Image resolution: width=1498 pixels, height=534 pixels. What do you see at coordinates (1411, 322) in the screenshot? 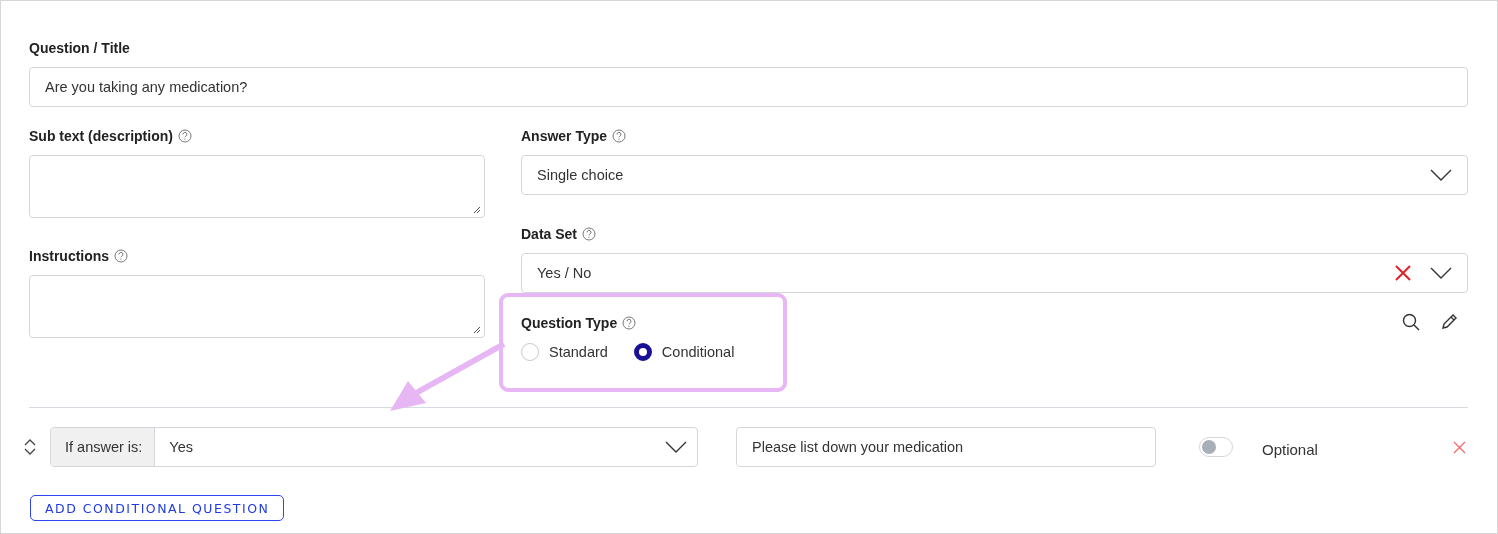
I see `search-icon` at bounding box center [1411, 322].